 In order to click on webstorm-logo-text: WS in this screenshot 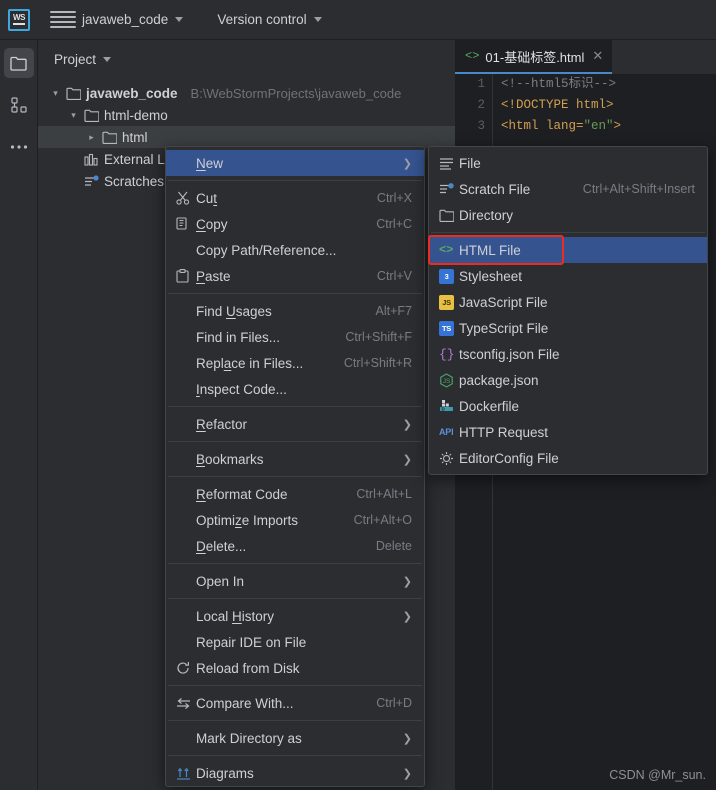, I will do `click(19, 17)`.